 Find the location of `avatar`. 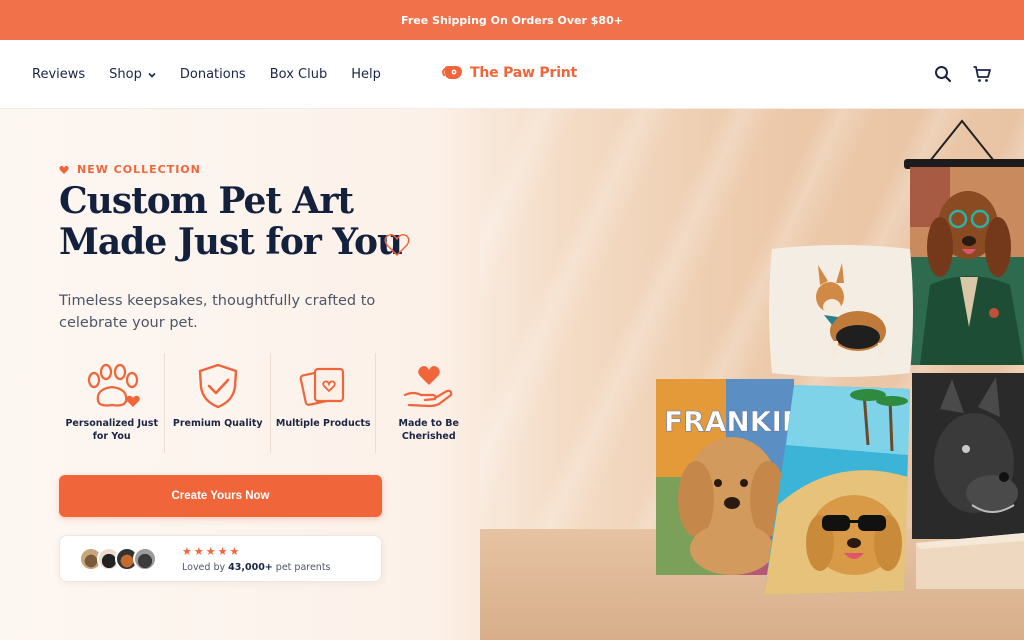

avatar is located at coordinates (145, 559).